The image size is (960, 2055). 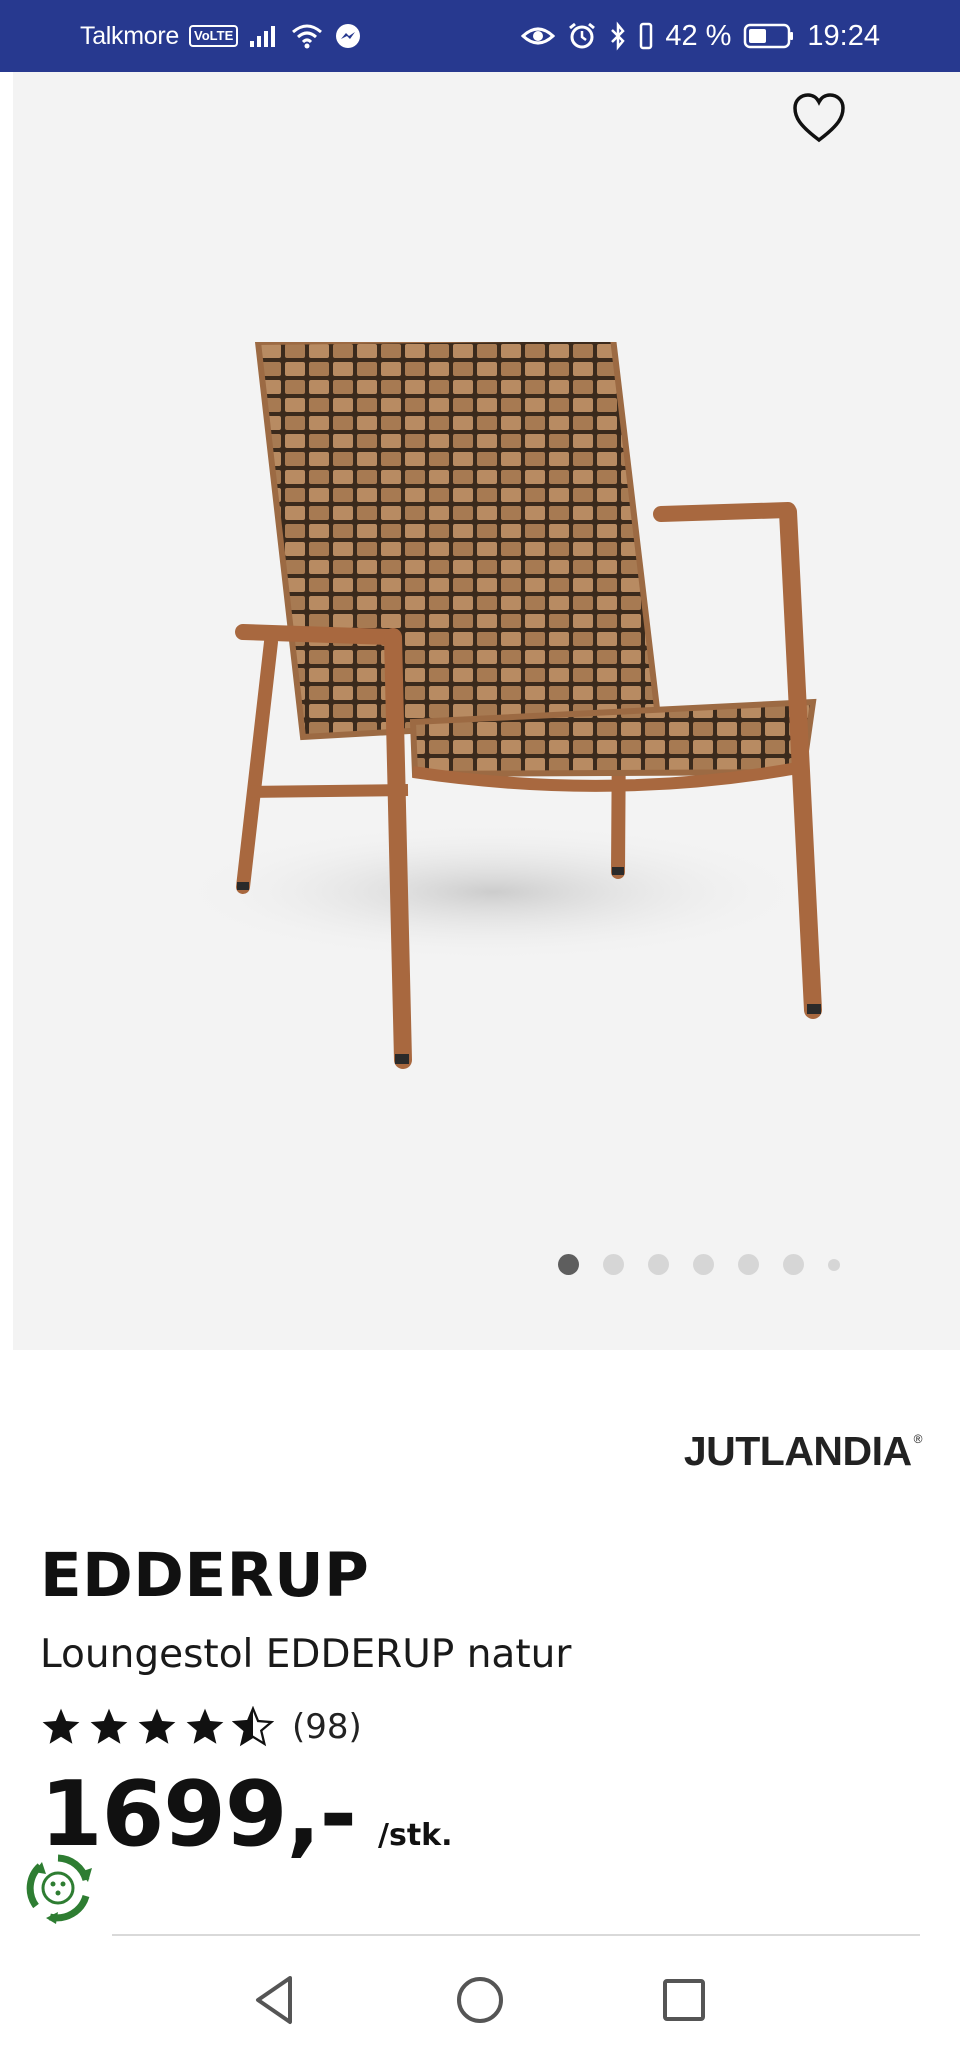 I want to click on home-circle-icon, so click(x=480, y=2000).